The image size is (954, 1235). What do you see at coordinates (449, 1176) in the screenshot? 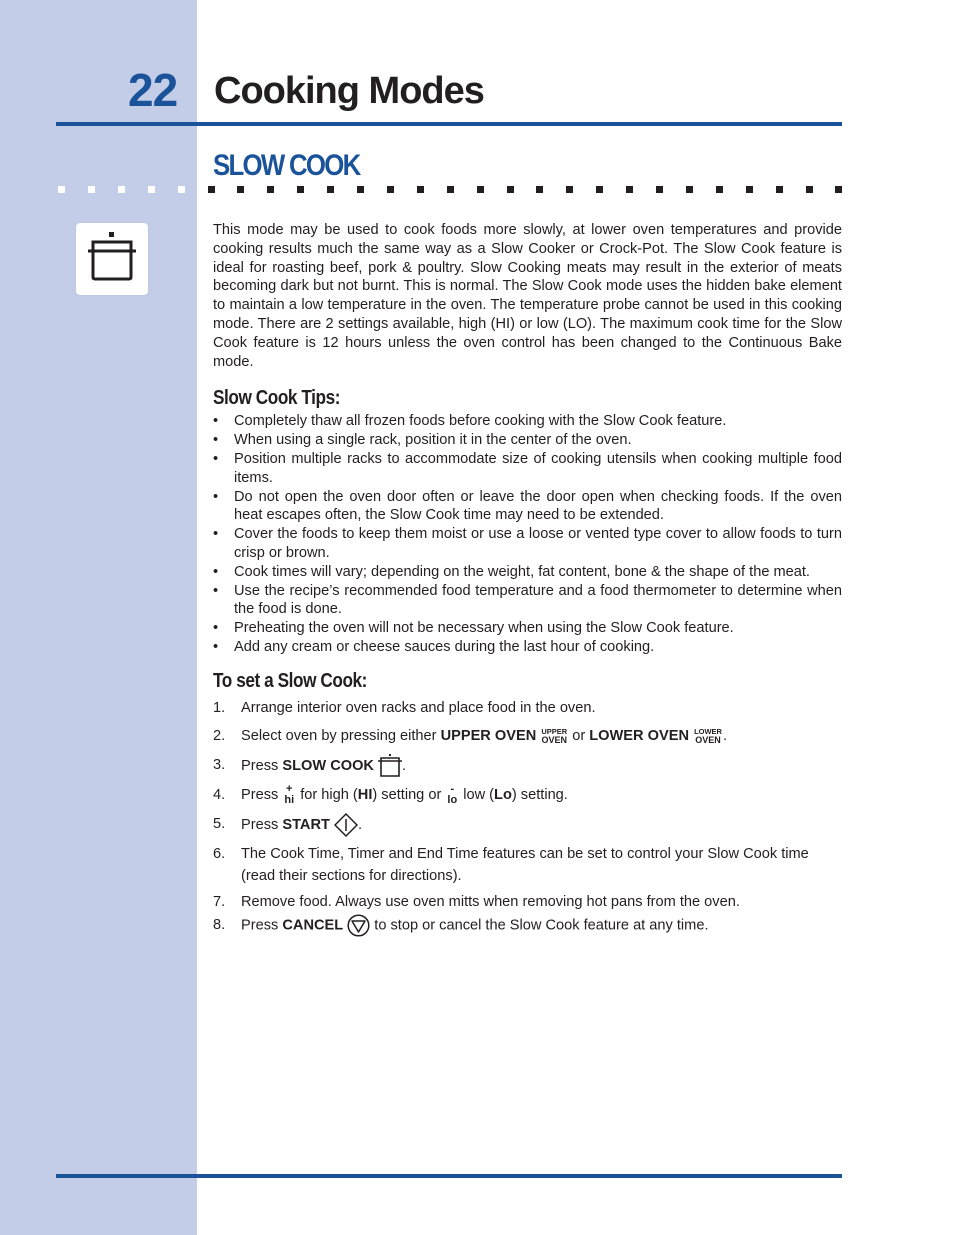
I see `footer-rule` at bounding box center [449, 1176].